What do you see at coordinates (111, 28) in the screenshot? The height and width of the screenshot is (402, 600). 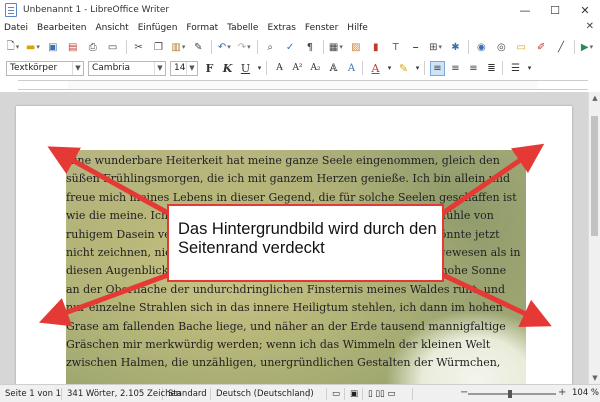 I see `menu-ansicht: Ansicht` at bounding box center [111, 28].